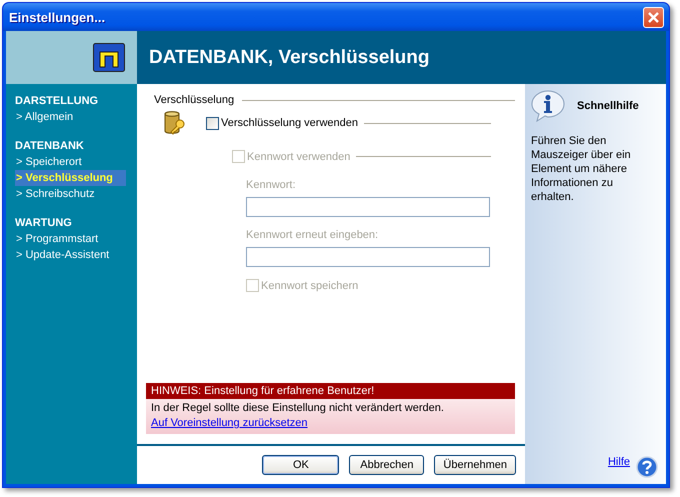  Describe the element at coordinates (229, 423) in the screenshot. I see `reset-link: Auf Voreinstellung zurücksetzen` at that location.